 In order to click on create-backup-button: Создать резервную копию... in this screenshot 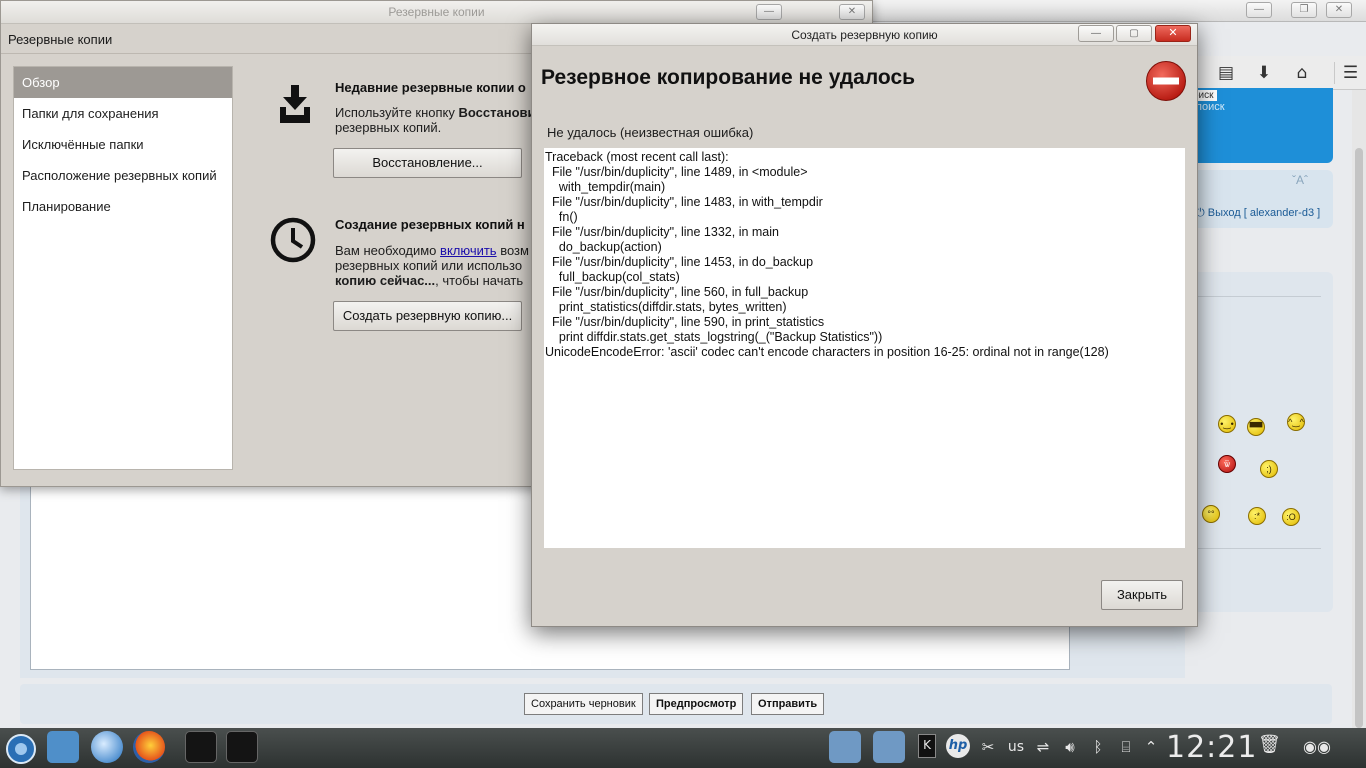, I will do `click(427, 316)`.